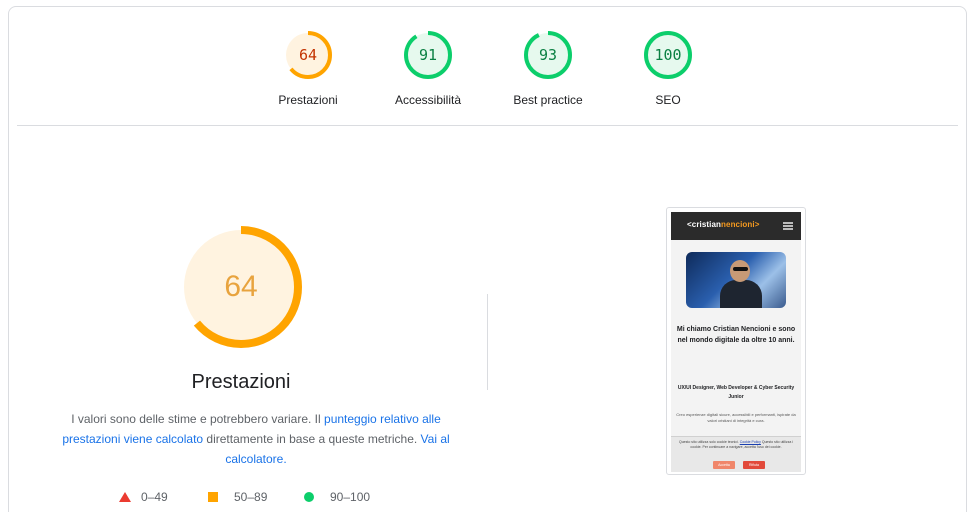 This screenshot has height=512, width=969. I want to click on gauge-score: 91, so click(428, 55).